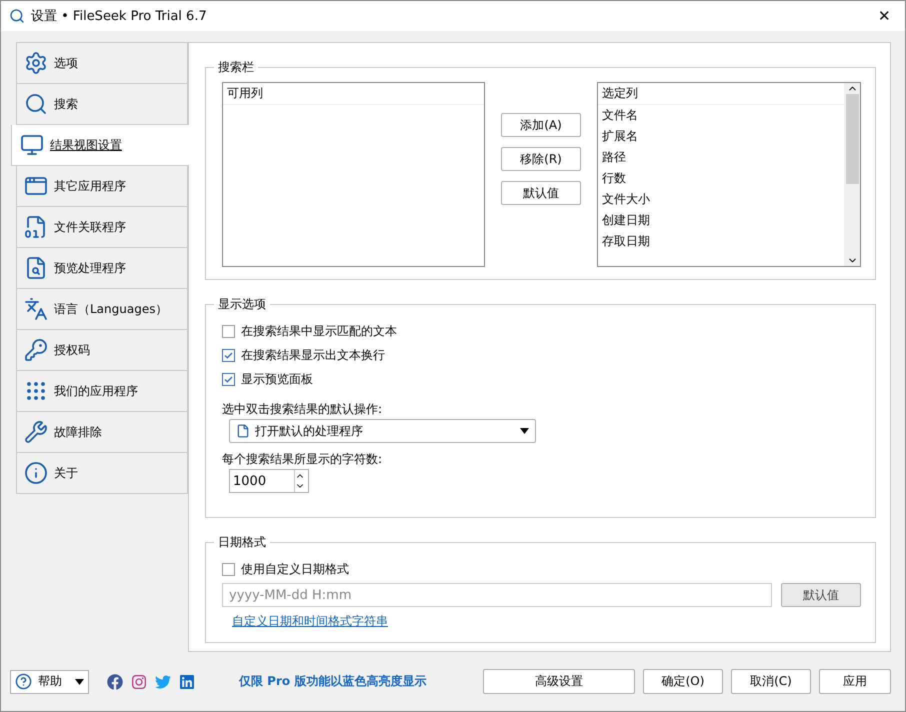 The image size is (906, 712). What do you see at coordinates (855, 681) in the screenshot?
I see `dialog-button: 应用` at bounding box center [855, 681].